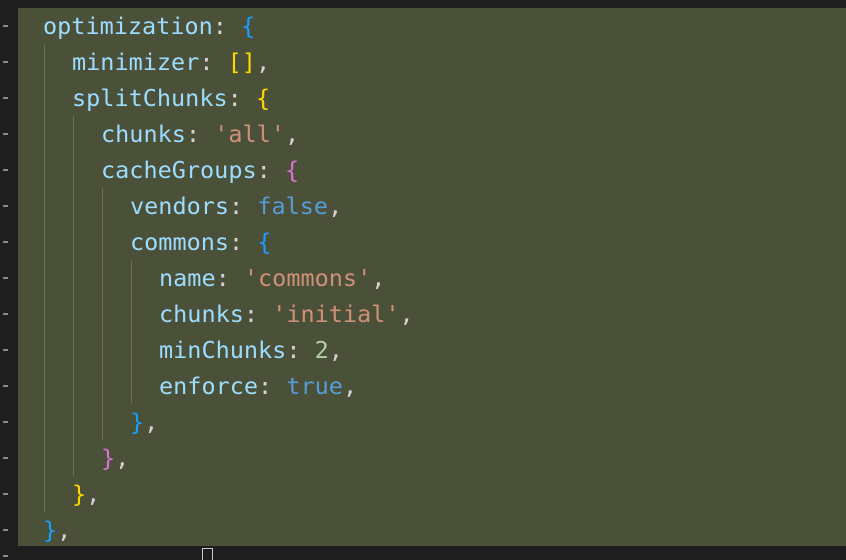 The width and height of the screenshot is (846, 560). Describe the element at coordinates (180, 206) in the screenshot. I see `code-token: vendors` at that location.